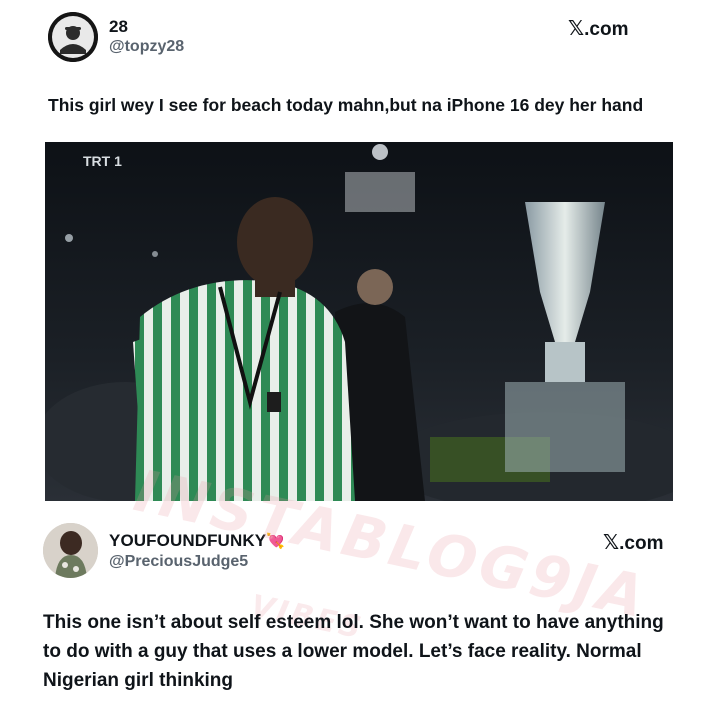 This screenshot has height=720, width=720. What do you see at coordinates (102, 161) in the screenshot?
I see `broadcaster-logo: TRT 1` at bounding box center [102, 161].